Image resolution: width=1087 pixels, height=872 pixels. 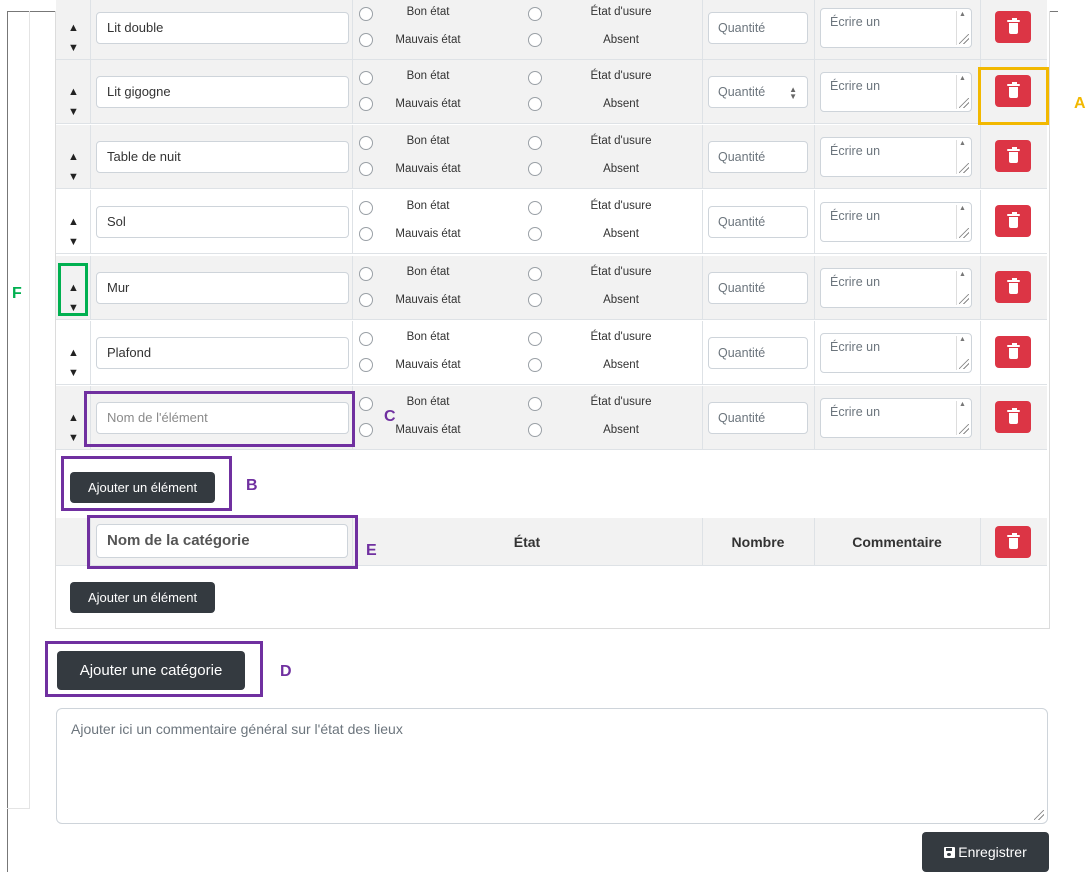 What do you see at coordinates (985, 852) in the screenshot?
I see `save-button: Enregistrer` at bounding box center [985, 852].